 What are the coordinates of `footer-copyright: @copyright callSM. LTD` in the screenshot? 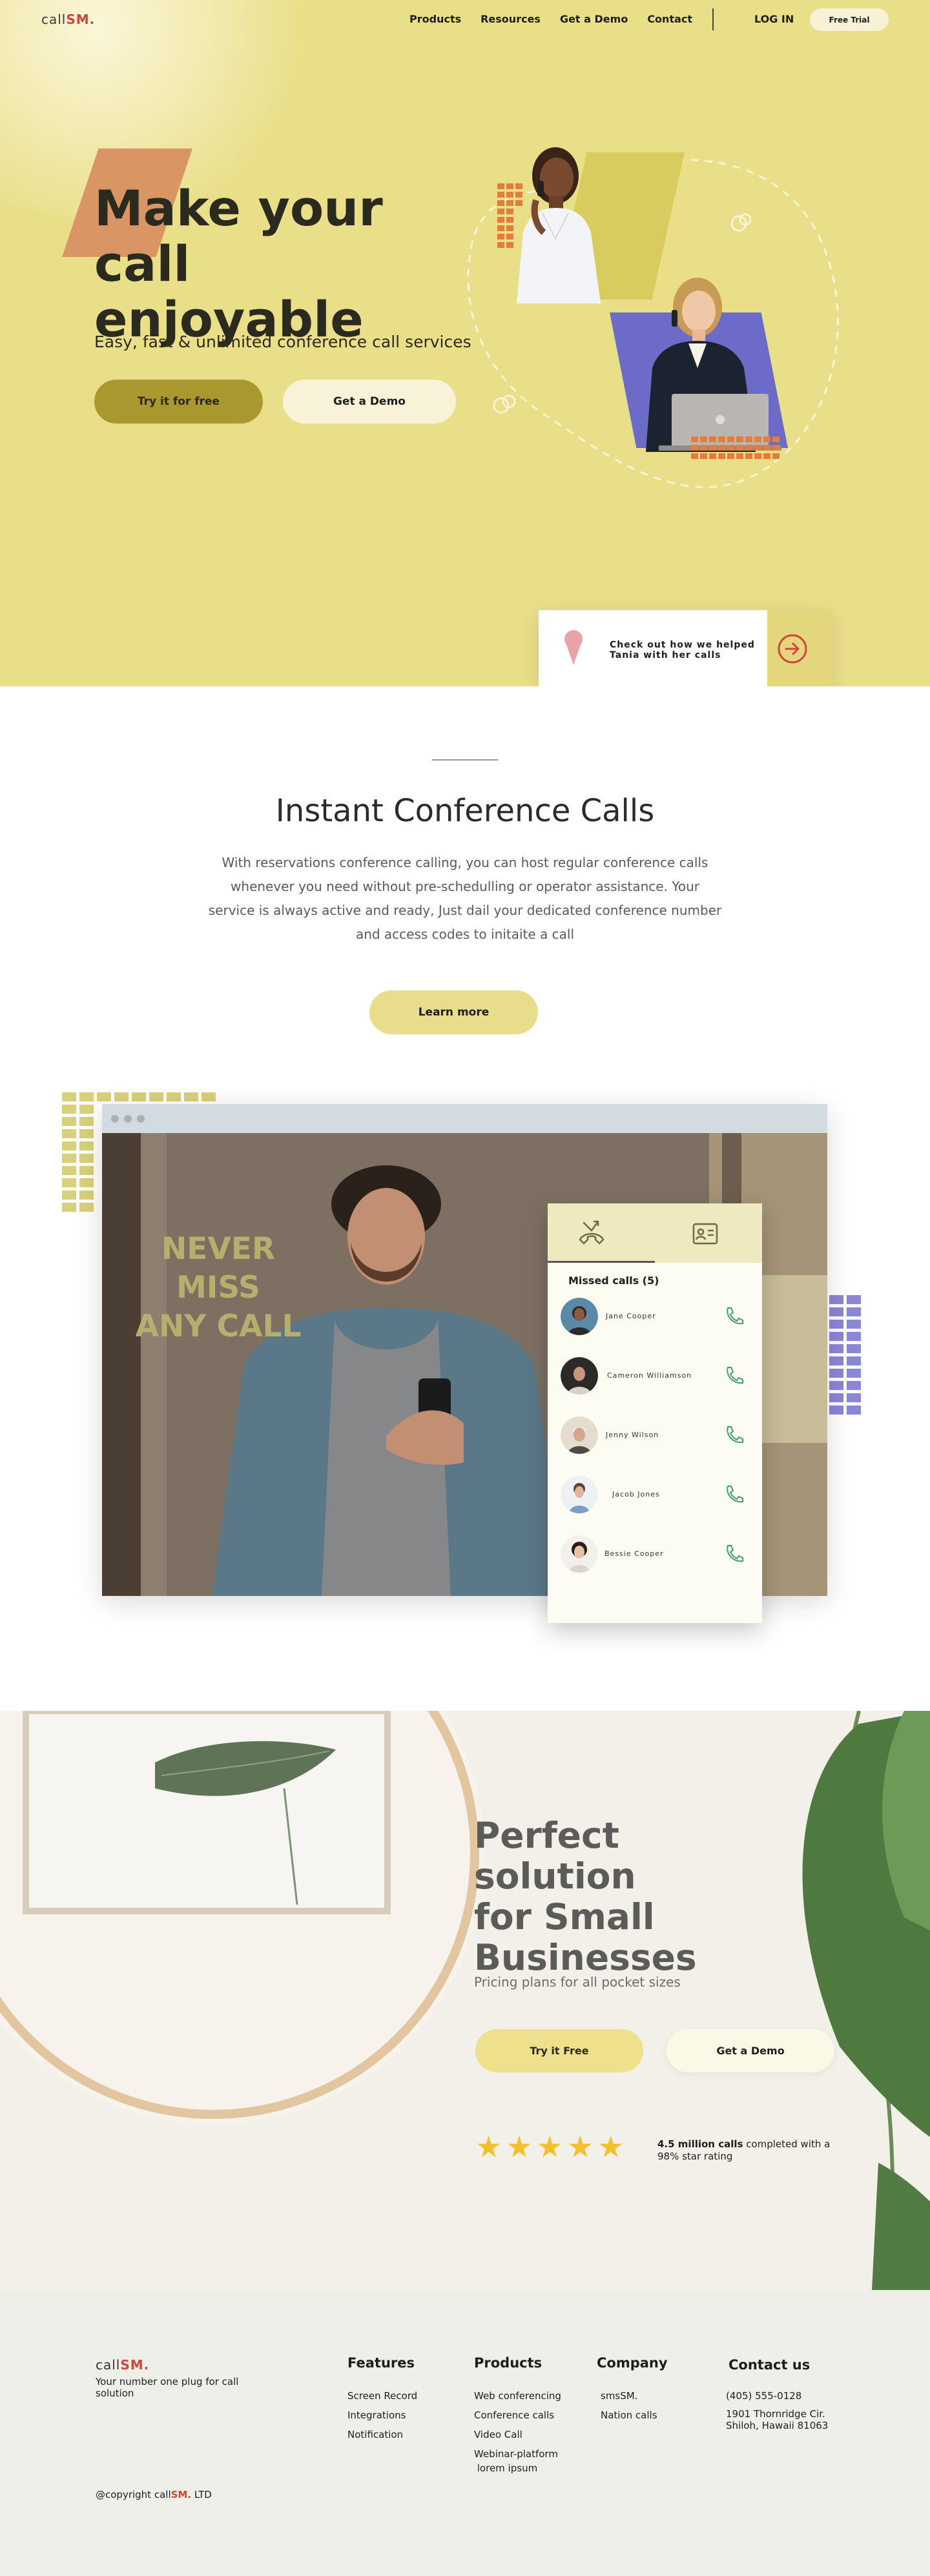 It's located at (154, 2494).